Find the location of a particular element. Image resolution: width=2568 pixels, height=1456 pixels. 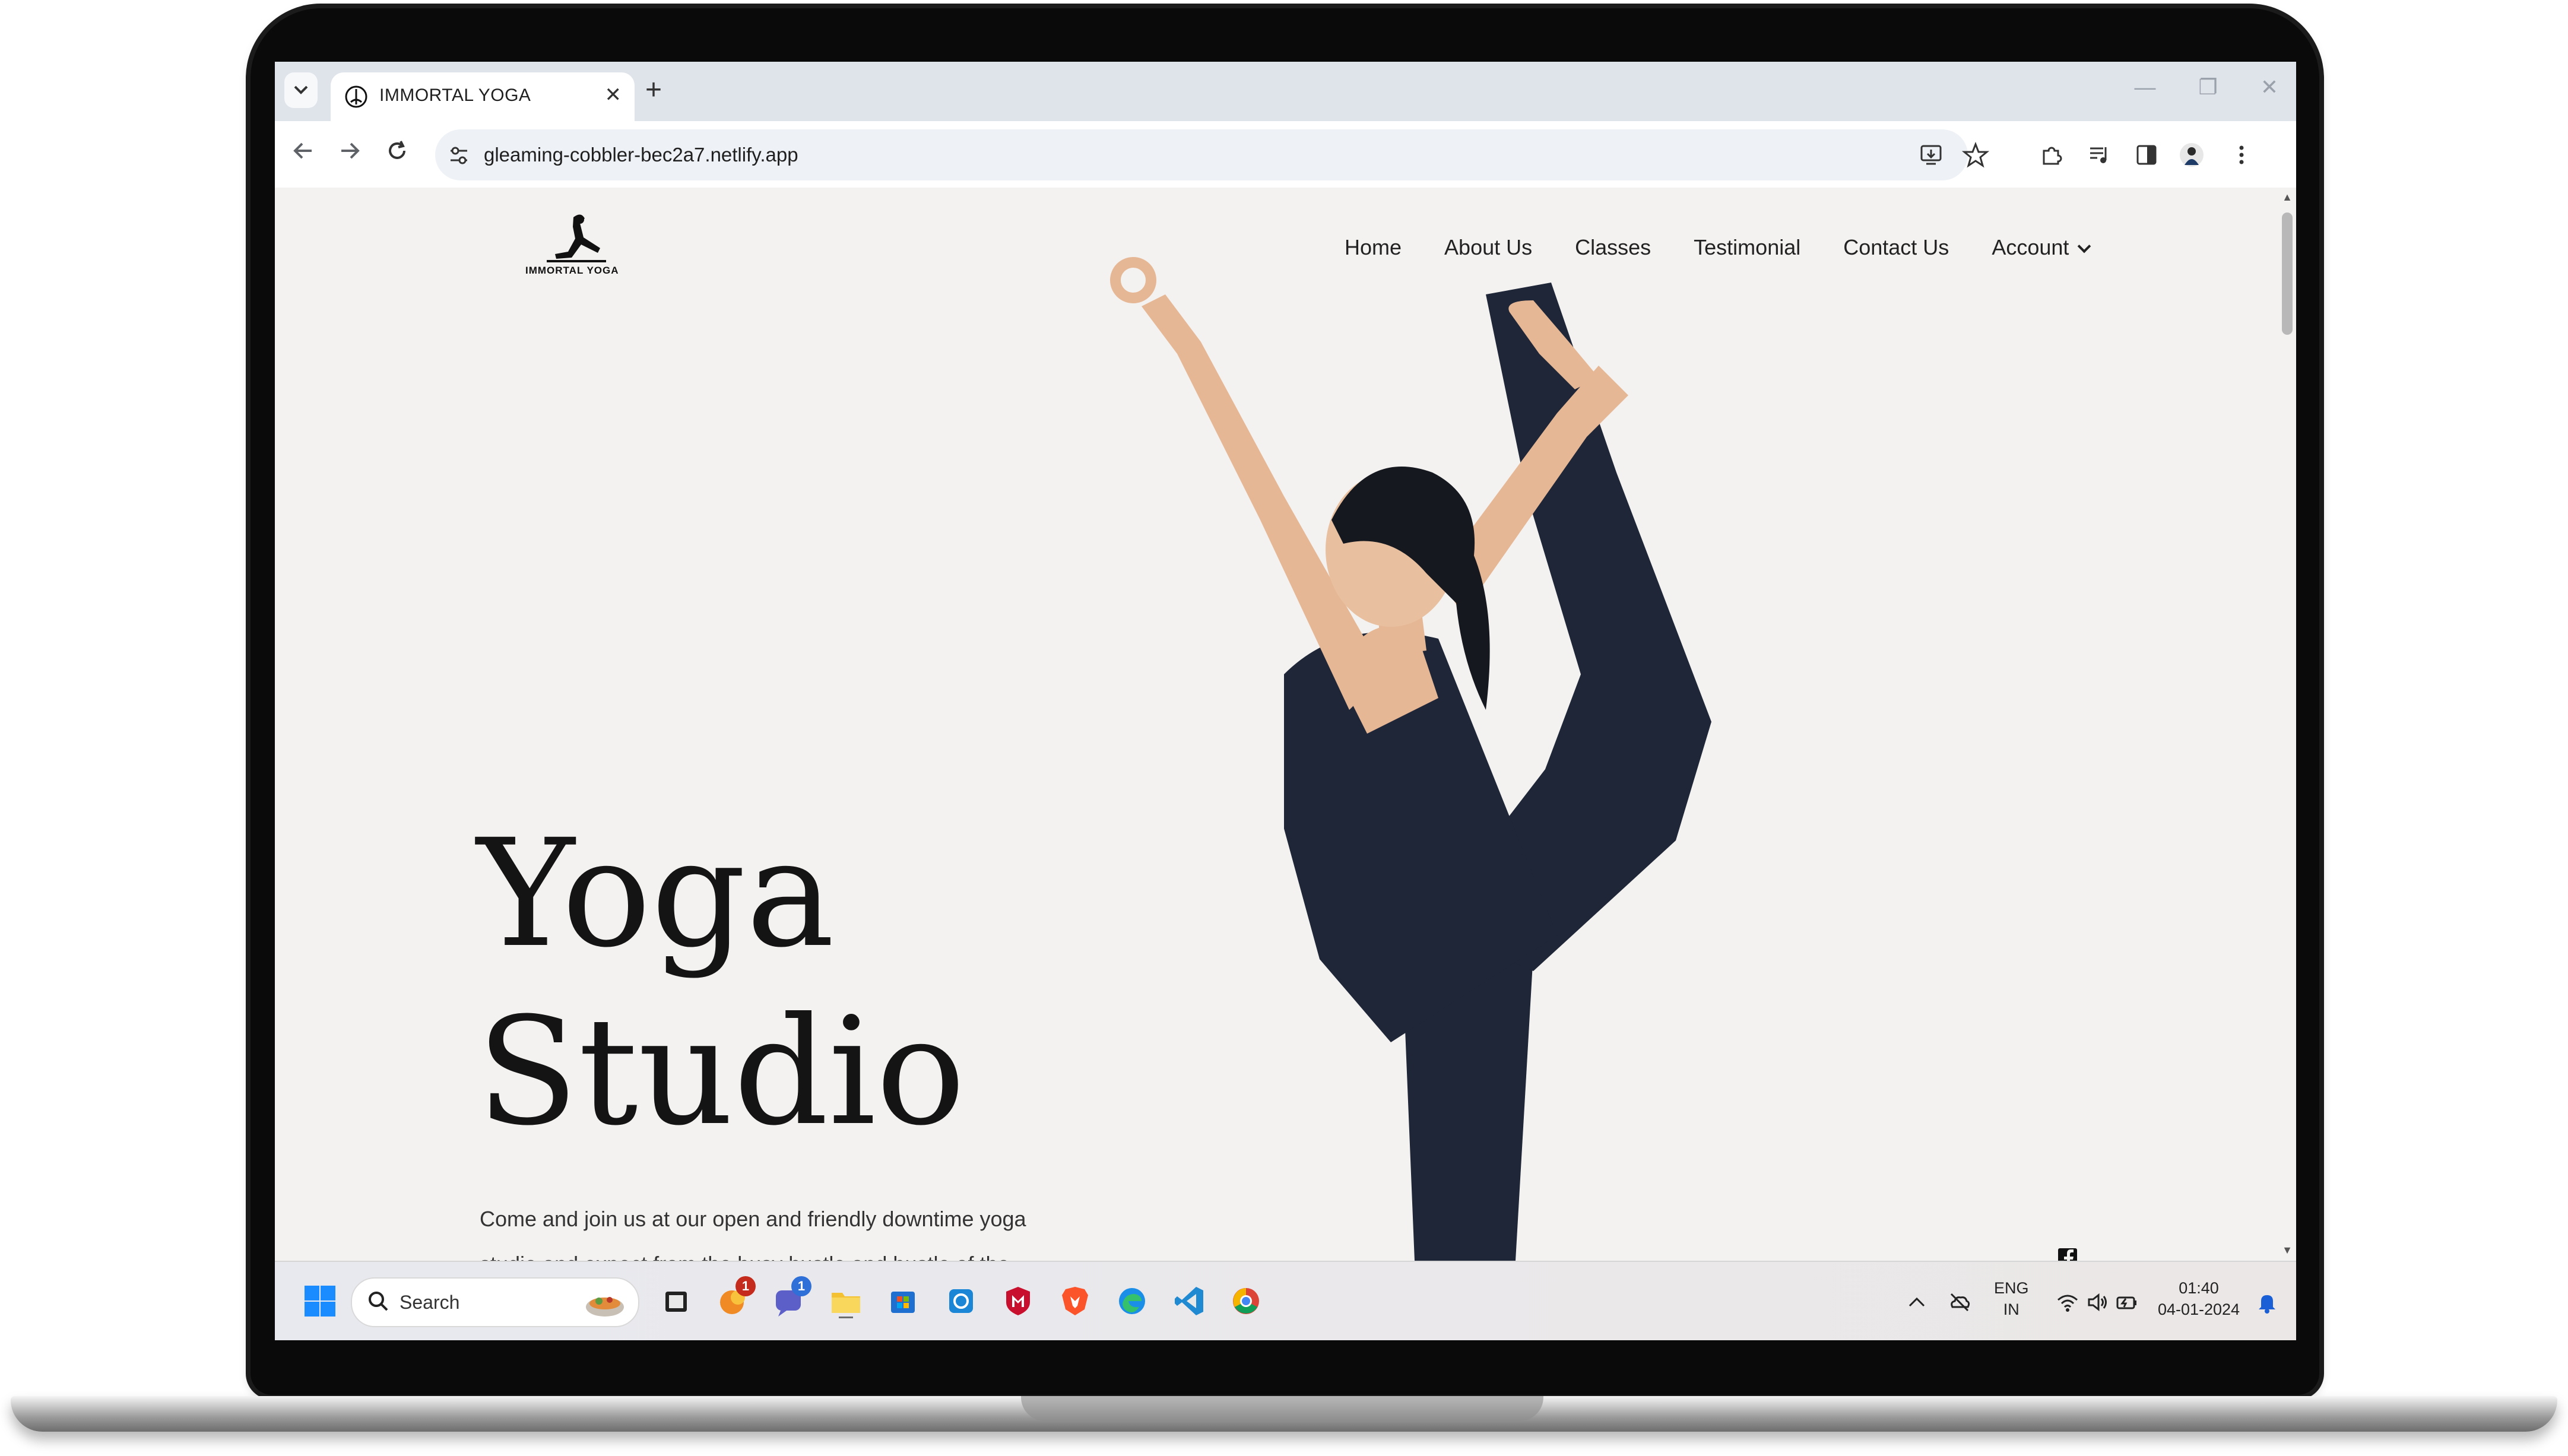

battery-icon is located at coordinates (2127, 1302).